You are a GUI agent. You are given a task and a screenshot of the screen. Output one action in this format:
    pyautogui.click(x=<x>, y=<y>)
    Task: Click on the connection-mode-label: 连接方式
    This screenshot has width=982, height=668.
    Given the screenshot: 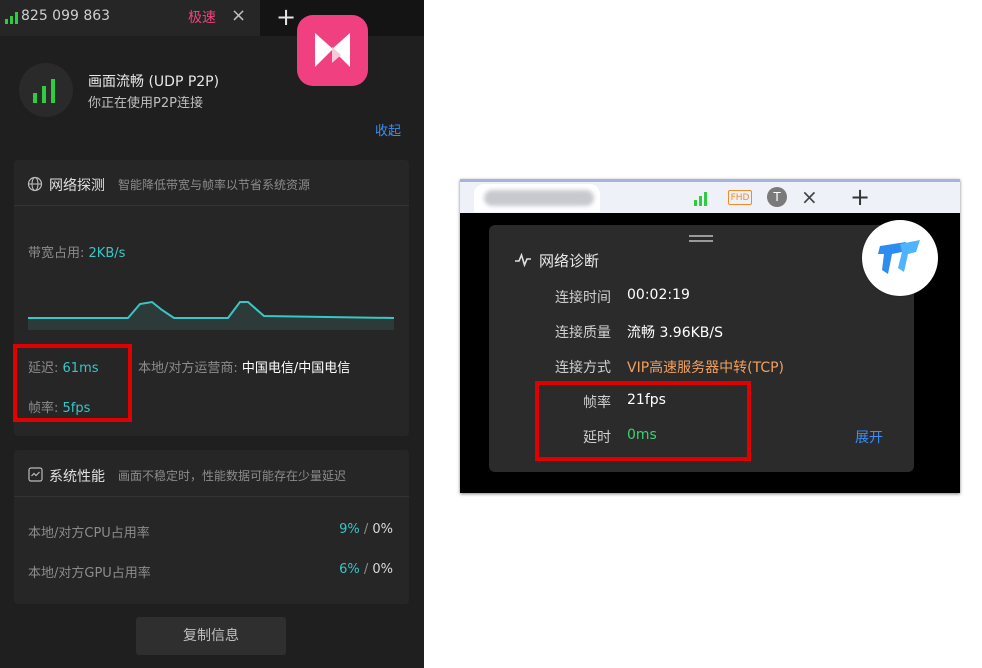 What is the action you would take?
    pyautogui.click(x=583, y=368)
    